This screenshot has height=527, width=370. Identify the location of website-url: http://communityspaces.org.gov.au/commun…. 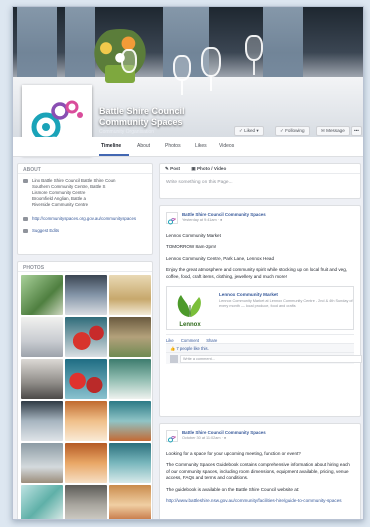
(84, 218).